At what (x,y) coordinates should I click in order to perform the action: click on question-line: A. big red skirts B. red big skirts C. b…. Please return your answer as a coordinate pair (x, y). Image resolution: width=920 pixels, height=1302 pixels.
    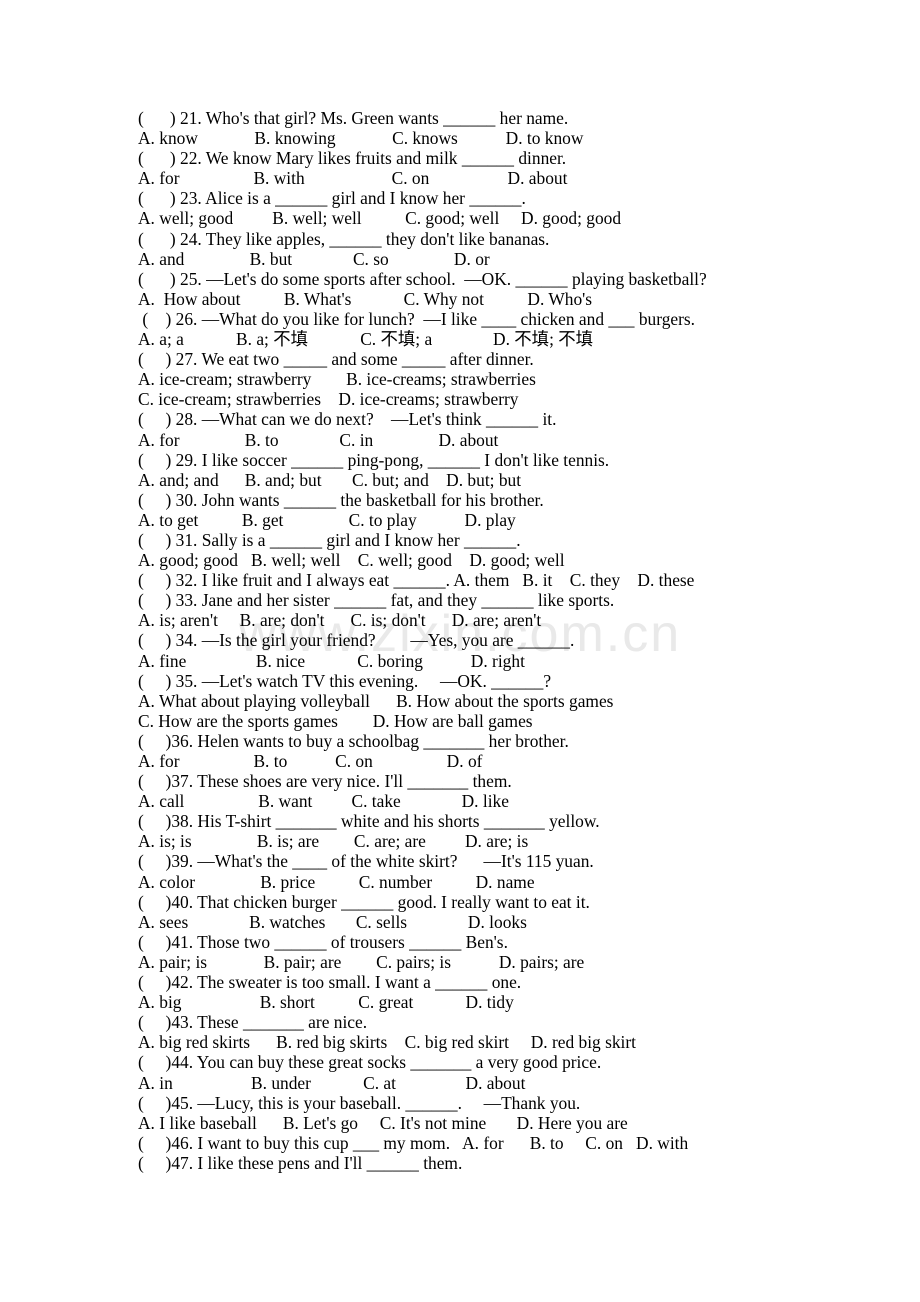
    Looking at the image, I should click on (387, 1042).